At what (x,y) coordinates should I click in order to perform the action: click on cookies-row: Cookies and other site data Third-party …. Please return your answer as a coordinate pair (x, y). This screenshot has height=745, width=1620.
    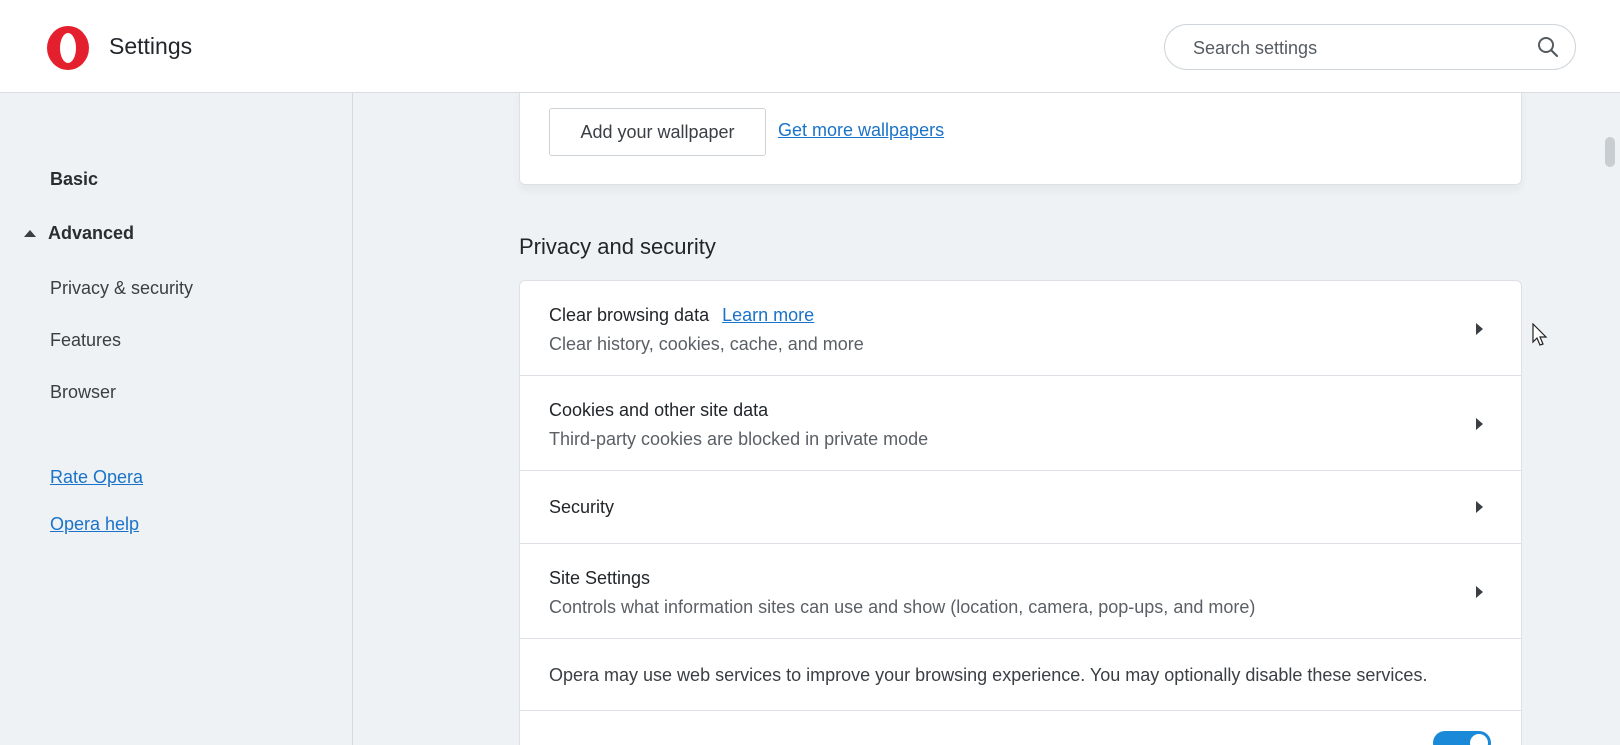
    Looking at the image, I should click on (1020, 423).